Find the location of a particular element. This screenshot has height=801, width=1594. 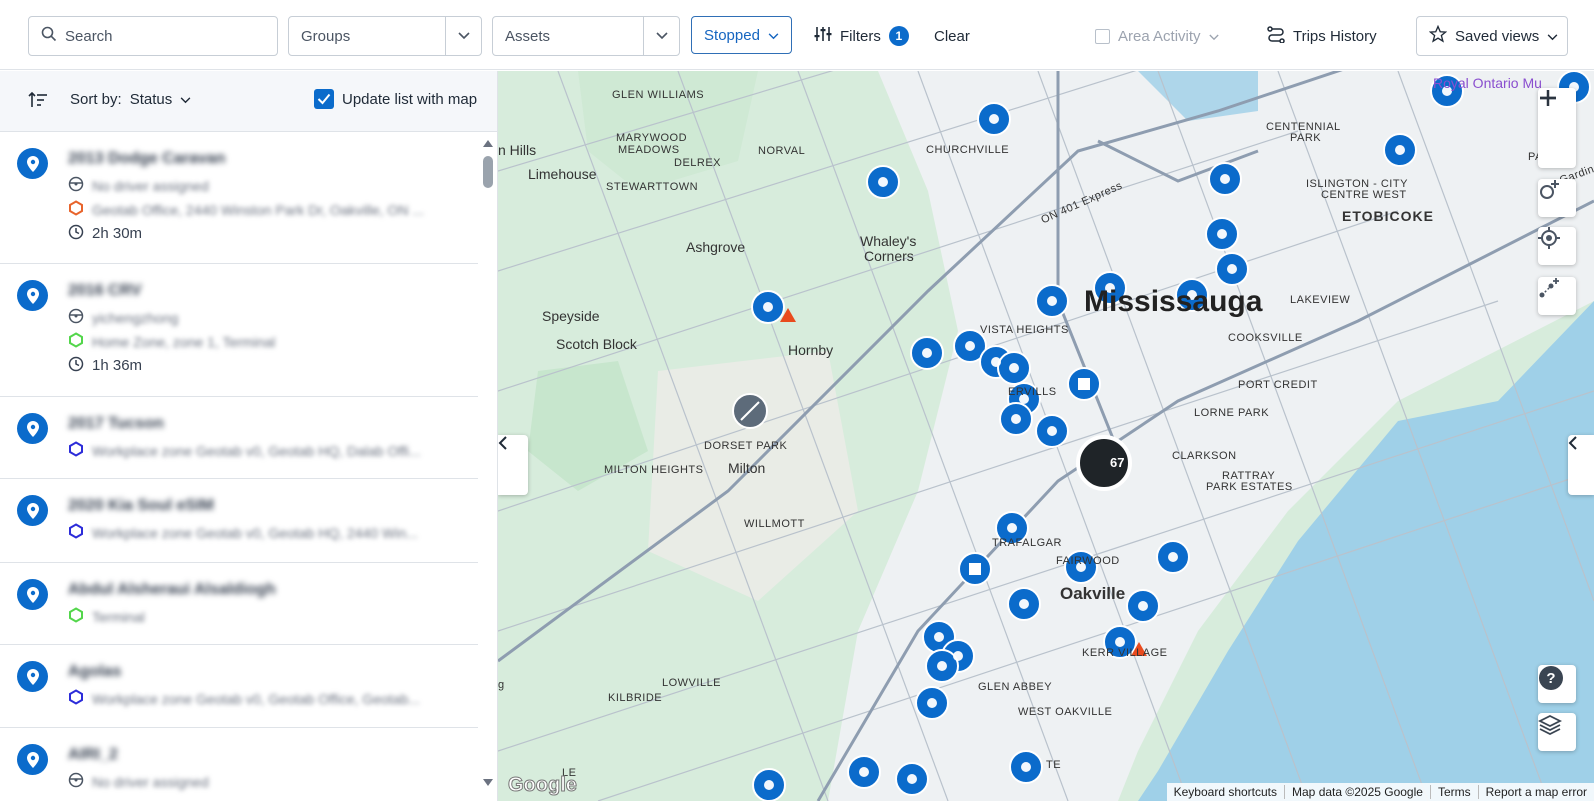

saved-views-button: Saved views is located at coordinates (1492, 36).